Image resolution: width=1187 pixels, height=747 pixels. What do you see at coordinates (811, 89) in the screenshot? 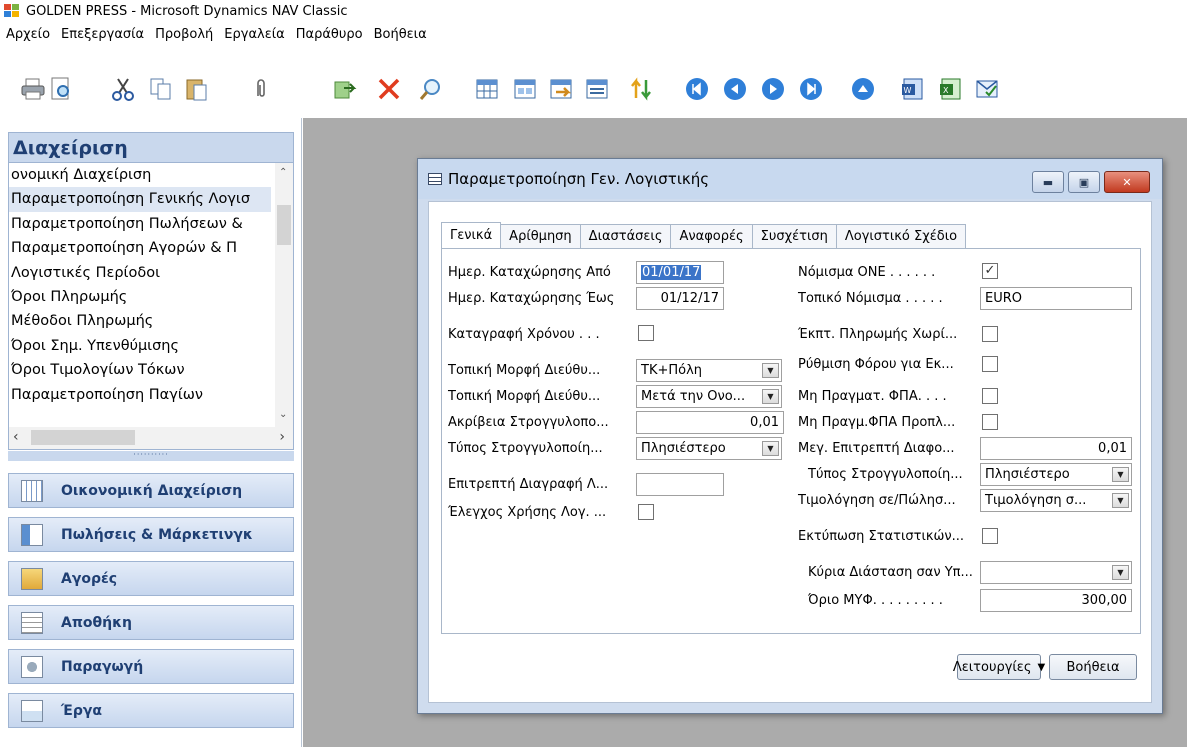
I see `last-record-icon` at bounding box center [811, 89].